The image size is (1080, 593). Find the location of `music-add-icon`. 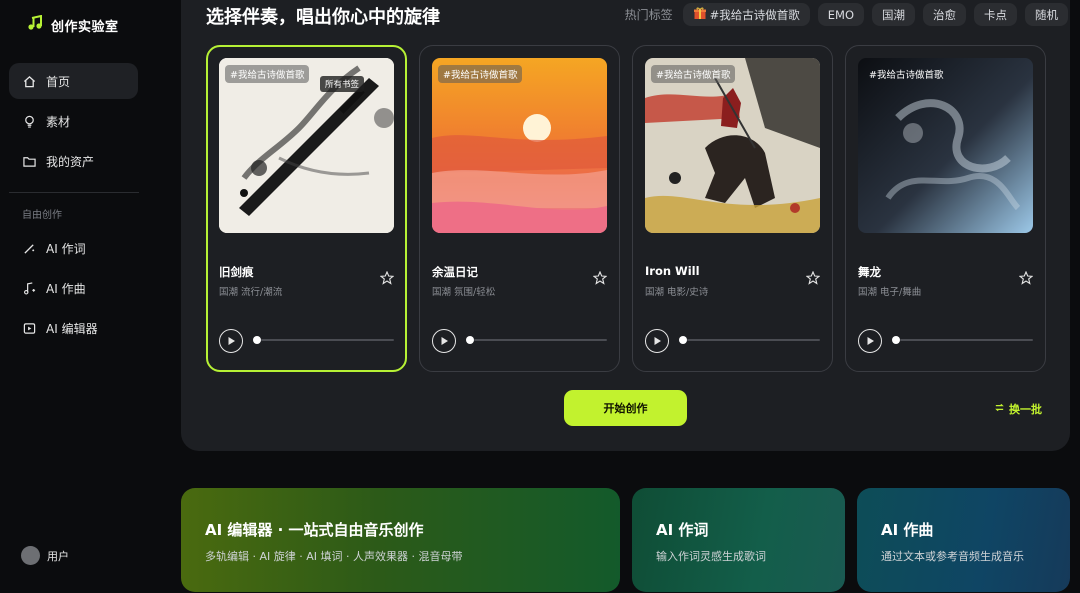

music-add-icon is located at coordinates (29, 288).